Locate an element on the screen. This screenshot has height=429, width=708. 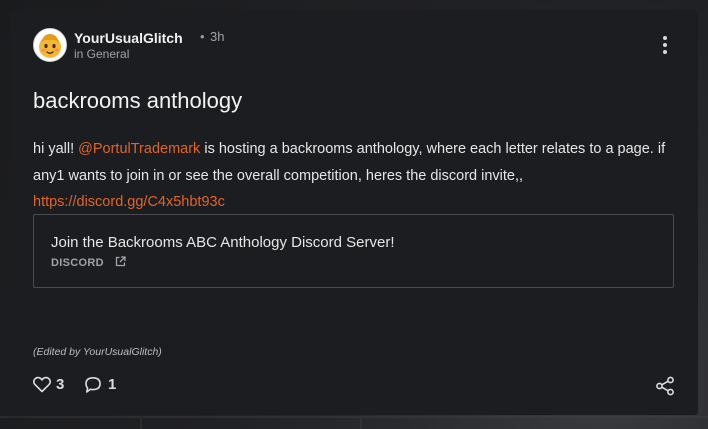
kebab-menu-icon is located at coordinates (665, 45).